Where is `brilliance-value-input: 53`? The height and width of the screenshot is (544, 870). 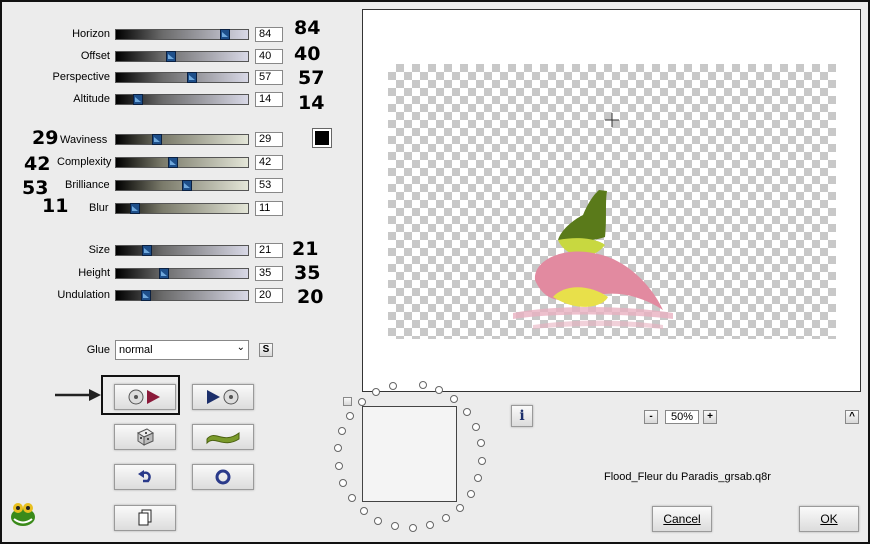
brilliance-value-input: 53 is located at coordinates (269, 185).